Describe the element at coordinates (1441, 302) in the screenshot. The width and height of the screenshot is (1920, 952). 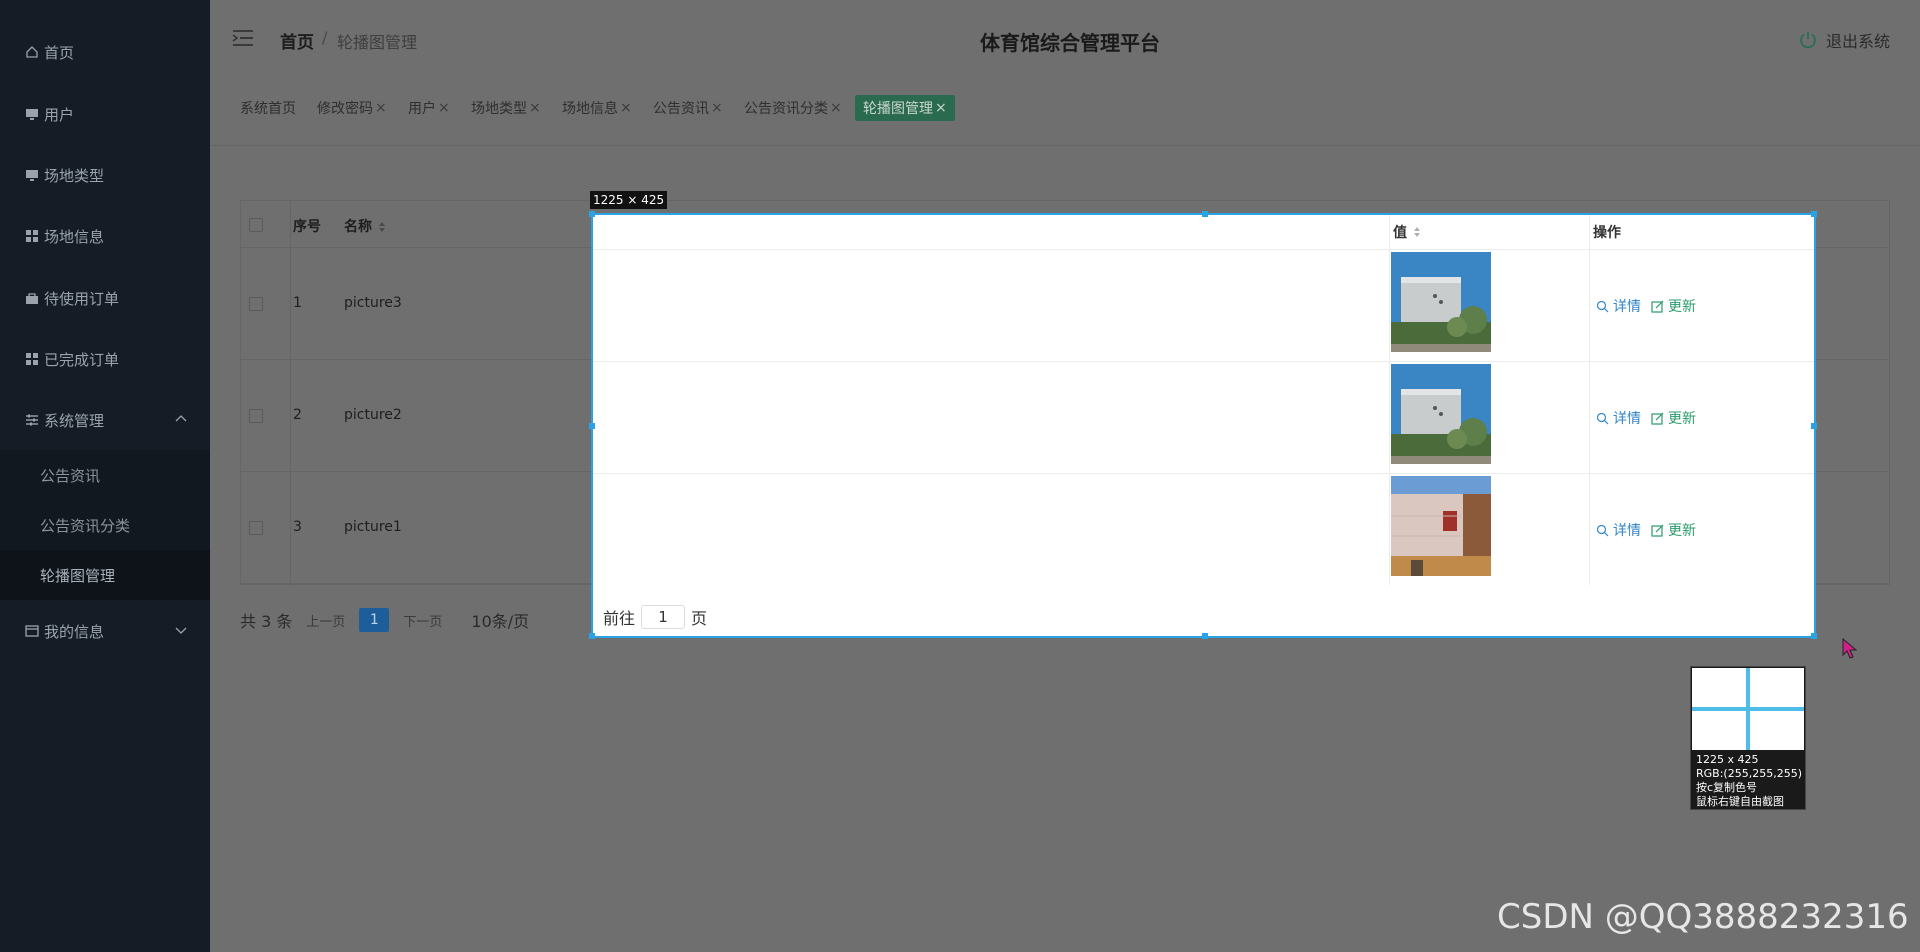
I see `carousel-thumbnail` at that location.